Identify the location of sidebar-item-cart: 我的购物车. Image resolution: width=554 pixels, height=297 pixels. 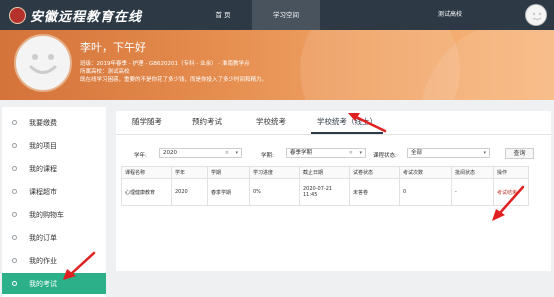
(54, 214).